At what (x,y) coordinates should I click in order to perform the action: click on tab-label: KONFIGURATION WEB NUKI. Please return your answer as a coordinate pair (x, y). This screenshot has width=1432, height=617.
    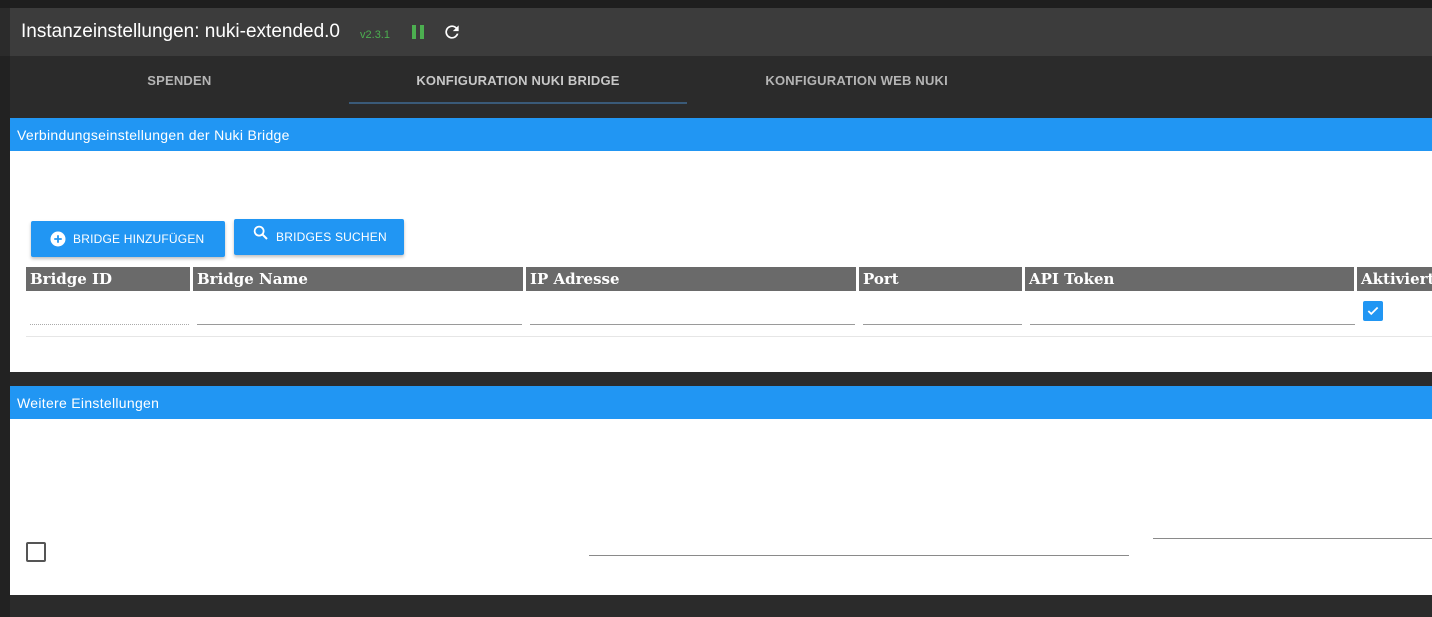
    Looking at the image, I should click on (856, 80).